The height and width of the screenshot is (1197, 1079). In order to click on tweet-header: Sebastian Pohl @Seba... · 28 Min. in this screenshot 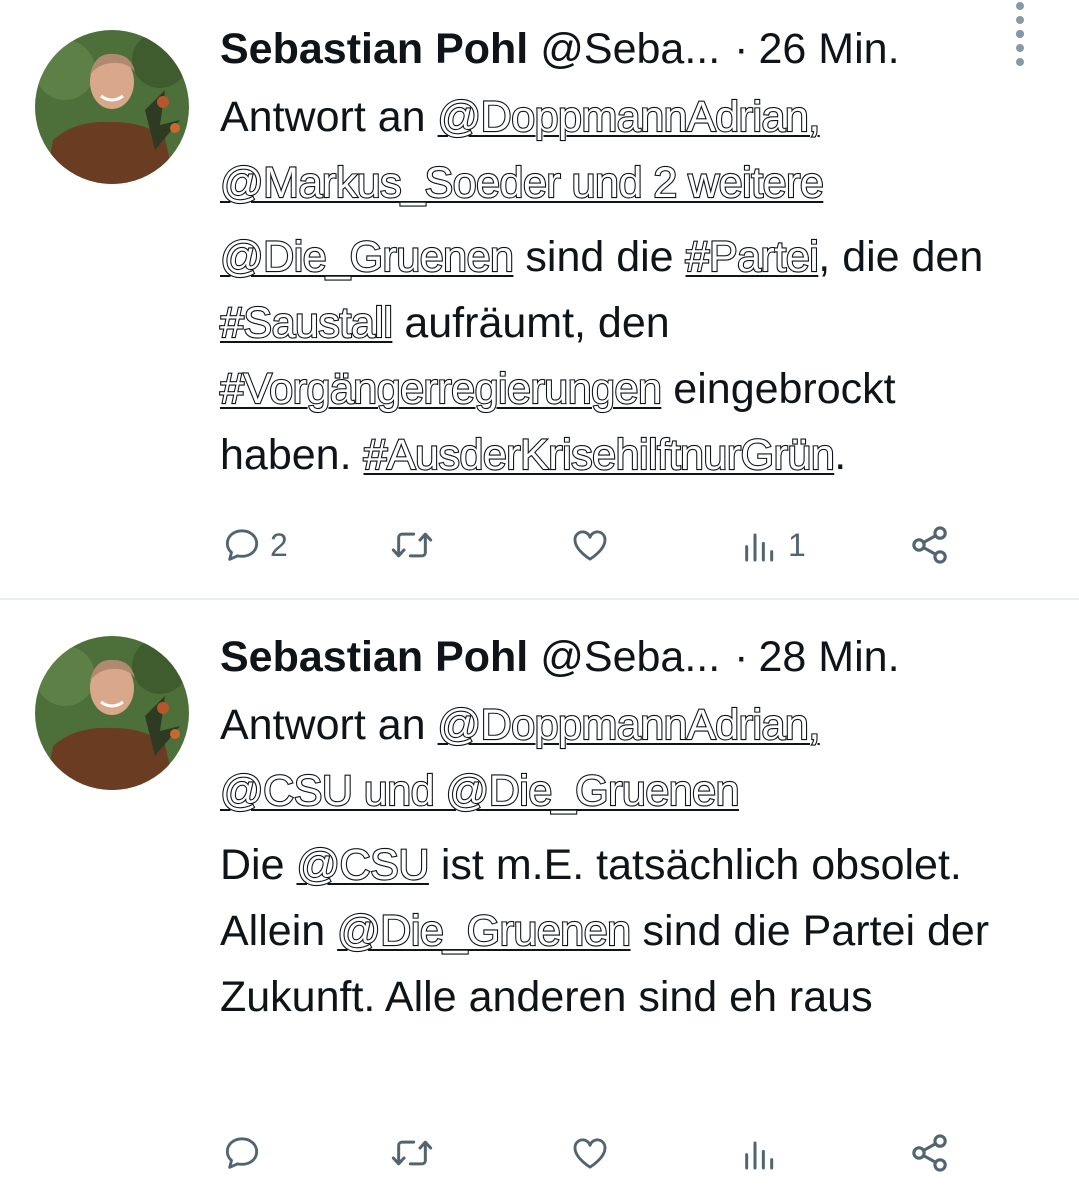, I will do `click(615, 657)`.